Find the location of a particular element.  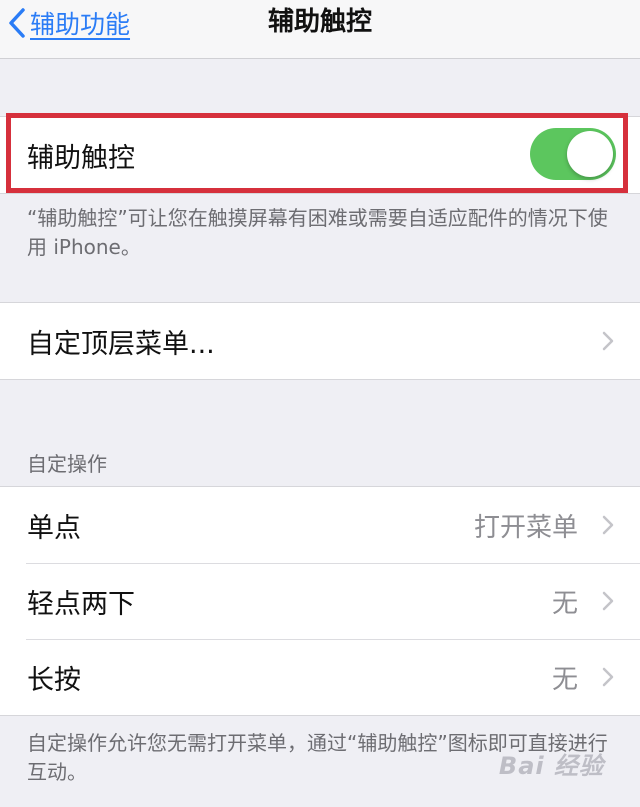

back-button-label: 辅助功能 is located at coordinates (80, 24).